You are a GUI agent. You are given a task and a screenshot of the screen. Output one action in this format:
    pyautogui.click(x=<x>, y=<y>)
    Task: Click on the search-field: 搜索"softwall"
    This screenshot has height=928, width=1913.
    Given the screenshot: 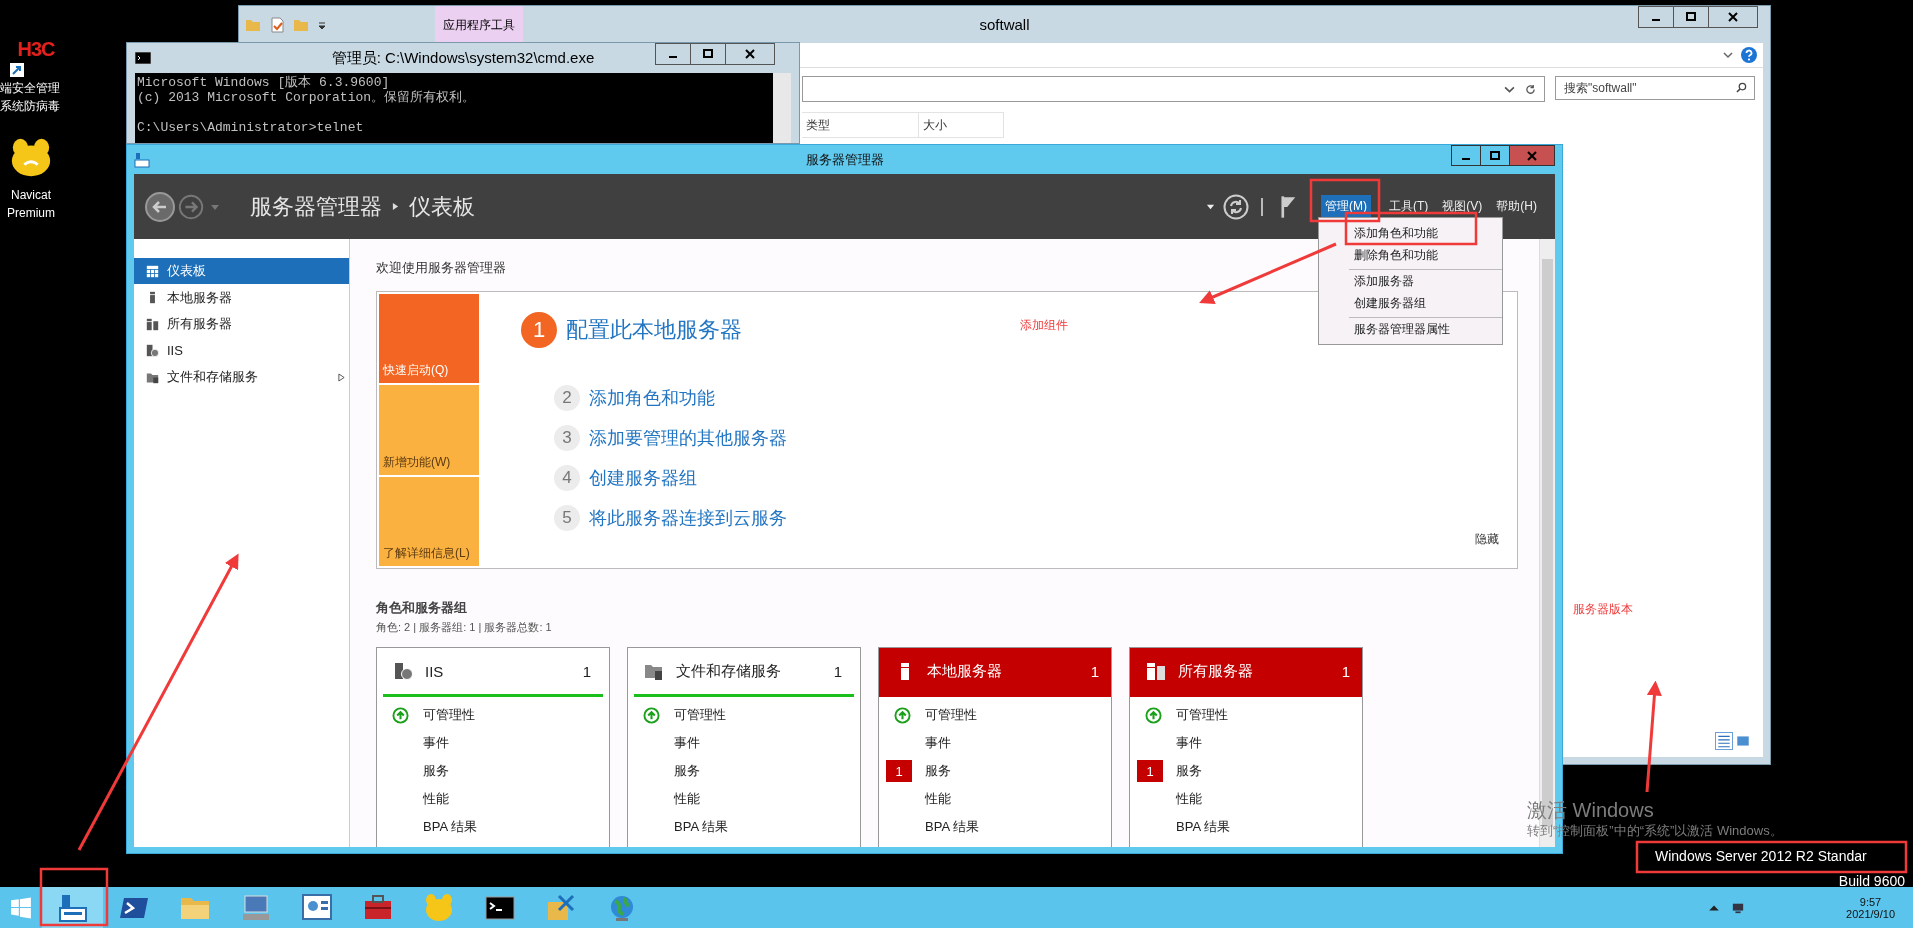 What is the action you would take?
    pyautogui.click(x=1655, y=88)
    